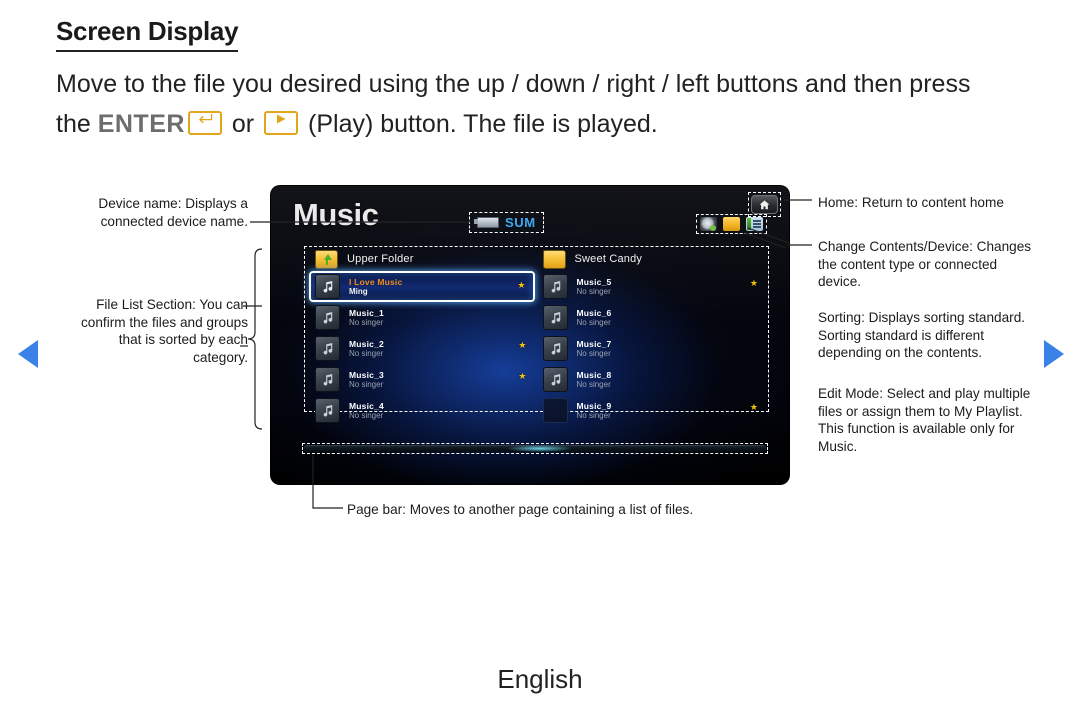 Image resolution: width=1080 pixels, height=705 pixels. Describe the element at coordinates (653, 317) in the screenshot. I see `list-item: Music_6 No singer` at that location.